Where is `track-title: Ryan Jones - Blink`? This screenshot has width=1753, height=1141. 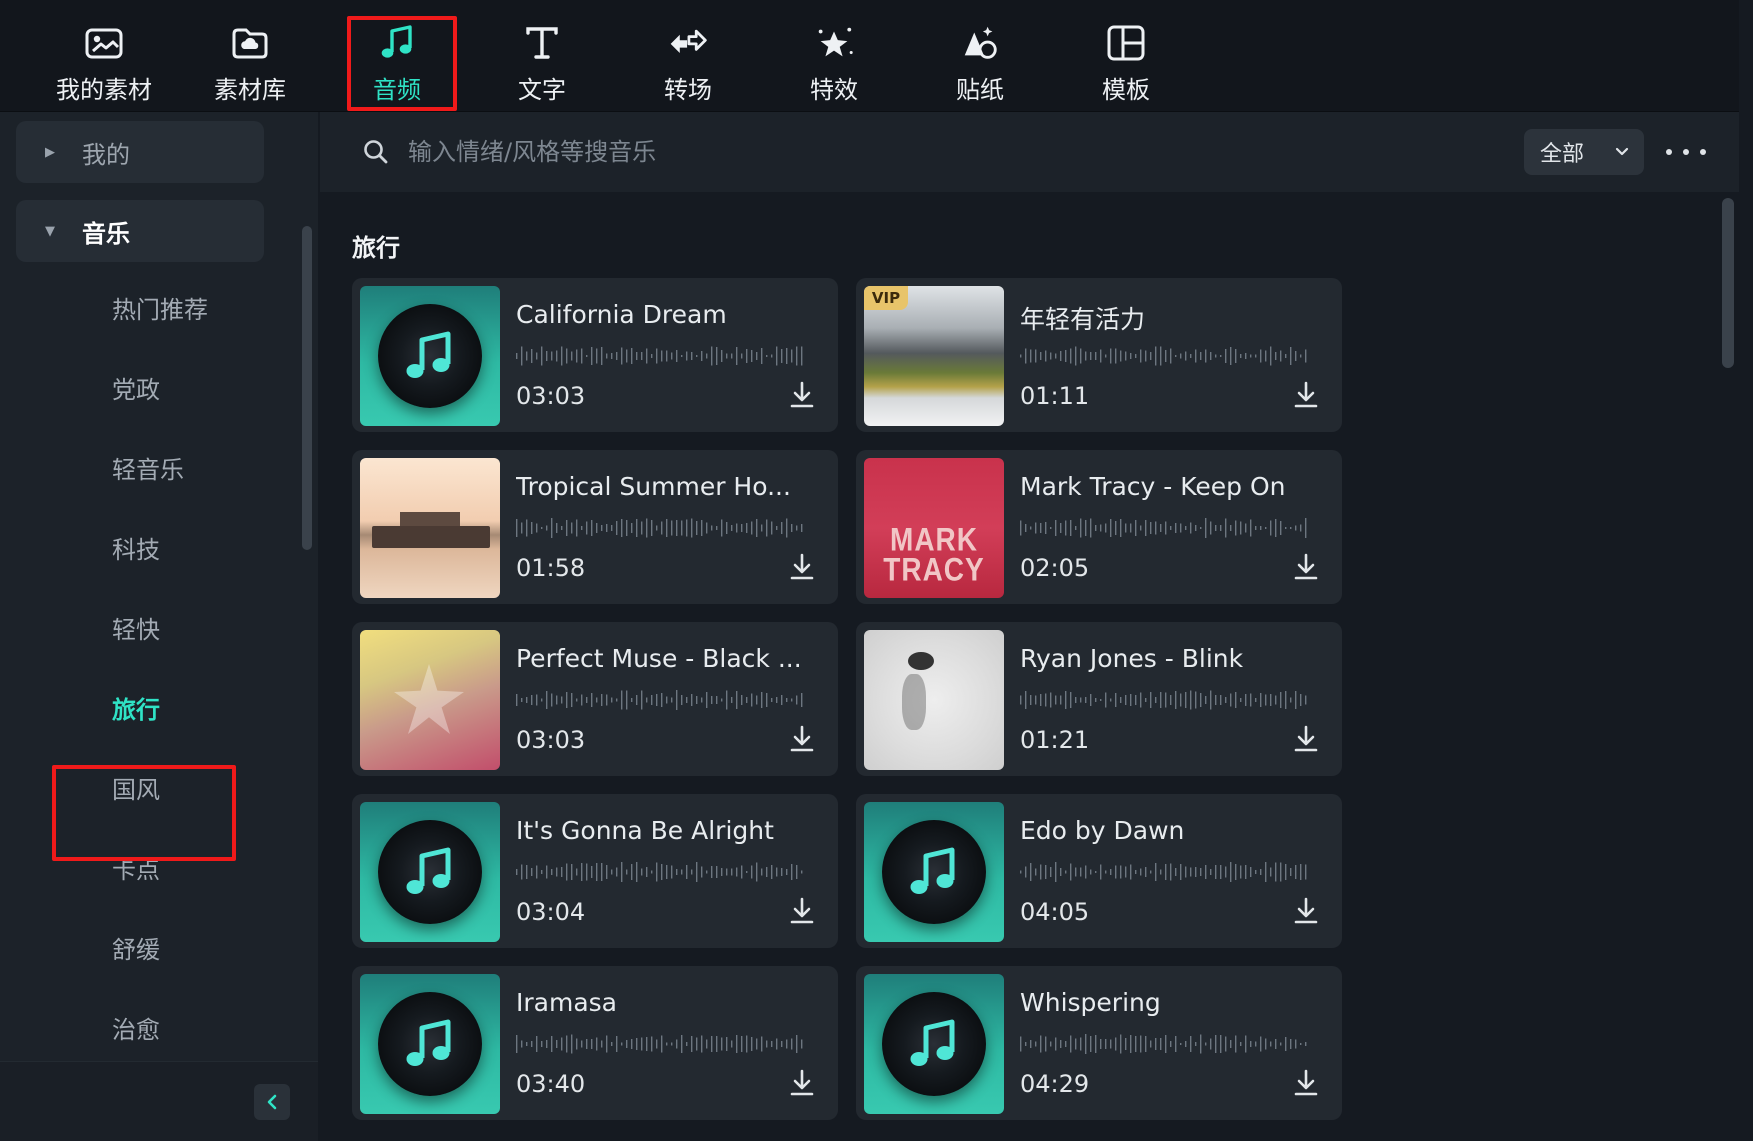 track-title: Ryan Jones - Blink is located at coordinates (1132, 658).